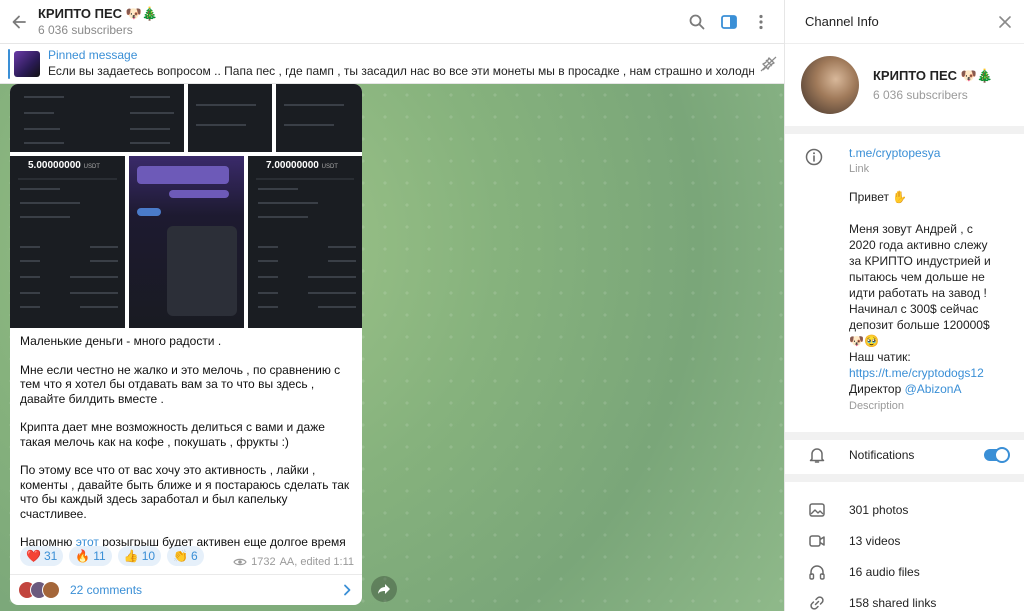 The image size is (1024, 611). I want to click on pinned-thumbnail, so click(27, 63).